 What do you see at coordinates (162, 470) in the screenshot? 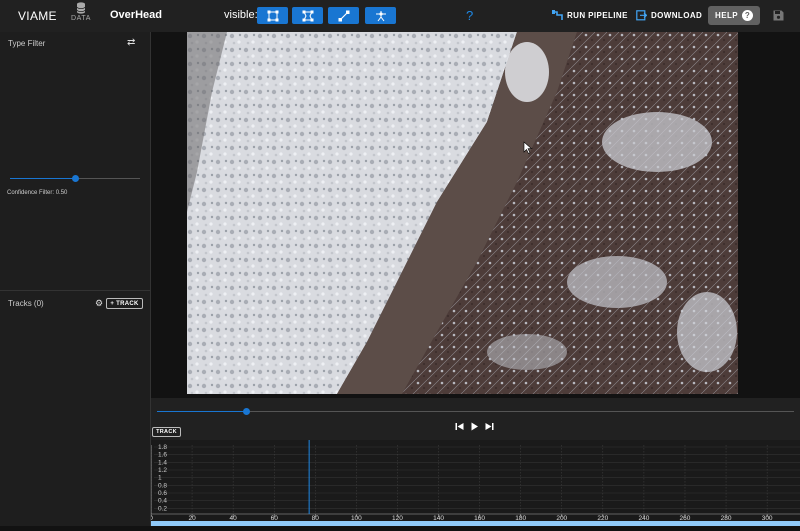
I see `timeline-y-tick-label: 1.2` at bounding box center [162, 470].